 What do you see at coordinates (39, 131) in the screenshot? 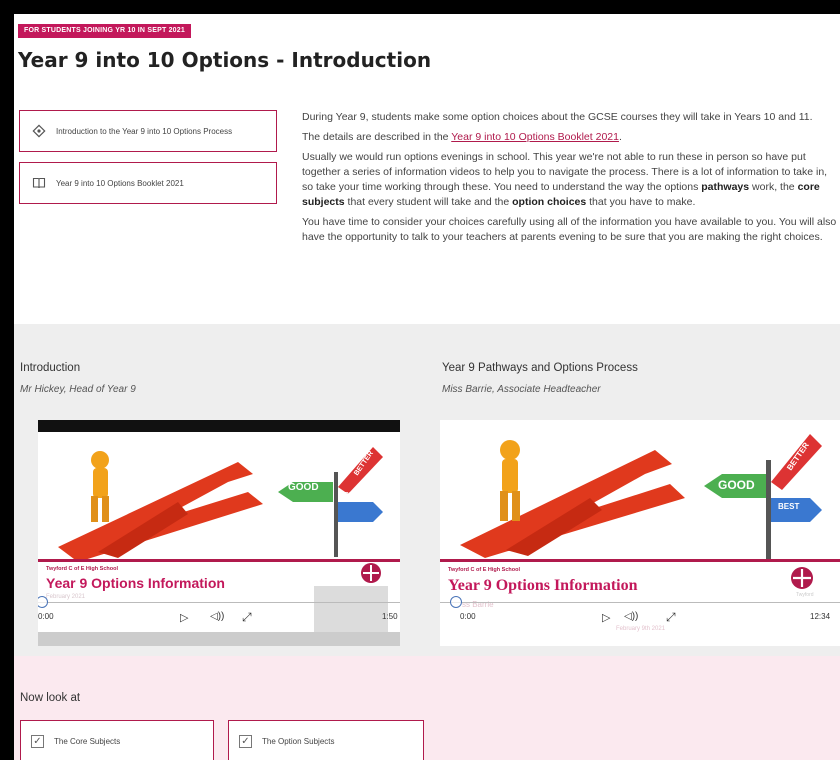
I see `move-icon` at bounding box center [39, 131].